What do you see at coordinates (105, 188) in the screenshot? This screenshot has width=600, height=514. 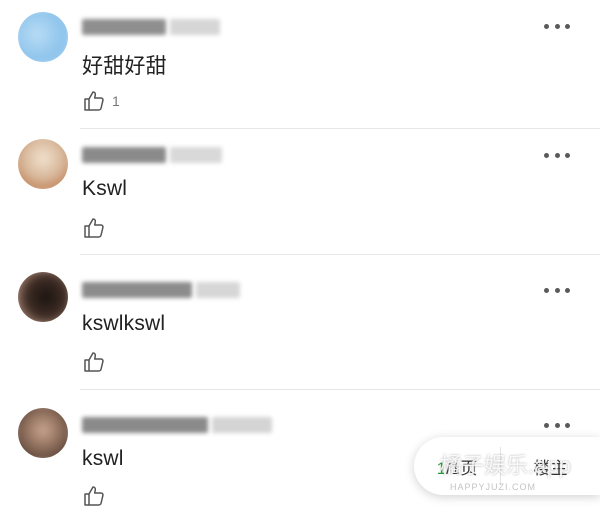 I see `comment-text: Kswl` at bounding box center [105, 188].